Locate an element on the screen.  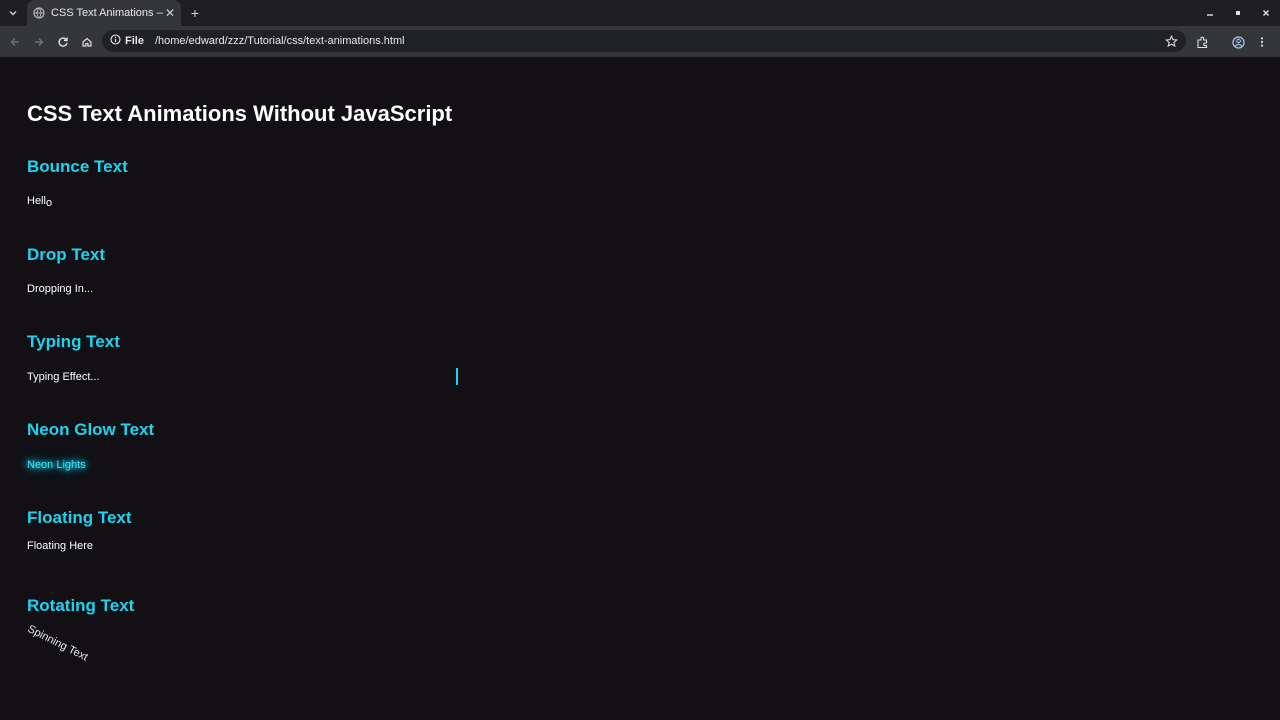
neon-heading: Neon Glow Text is located at coordinates (91, 429).